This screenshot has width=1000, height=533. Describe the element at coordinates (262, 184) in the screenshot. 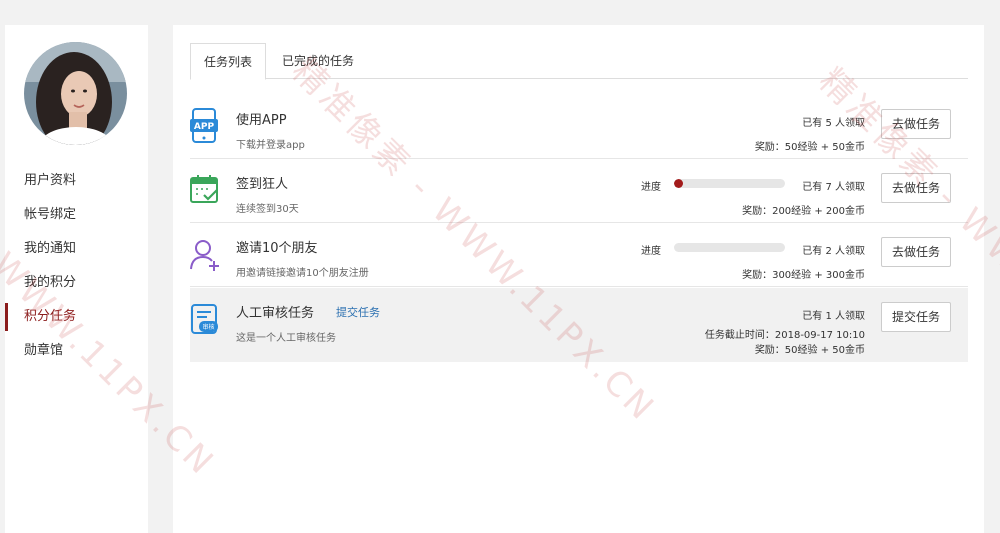

I see `task-title: 签到狂人` at that location.